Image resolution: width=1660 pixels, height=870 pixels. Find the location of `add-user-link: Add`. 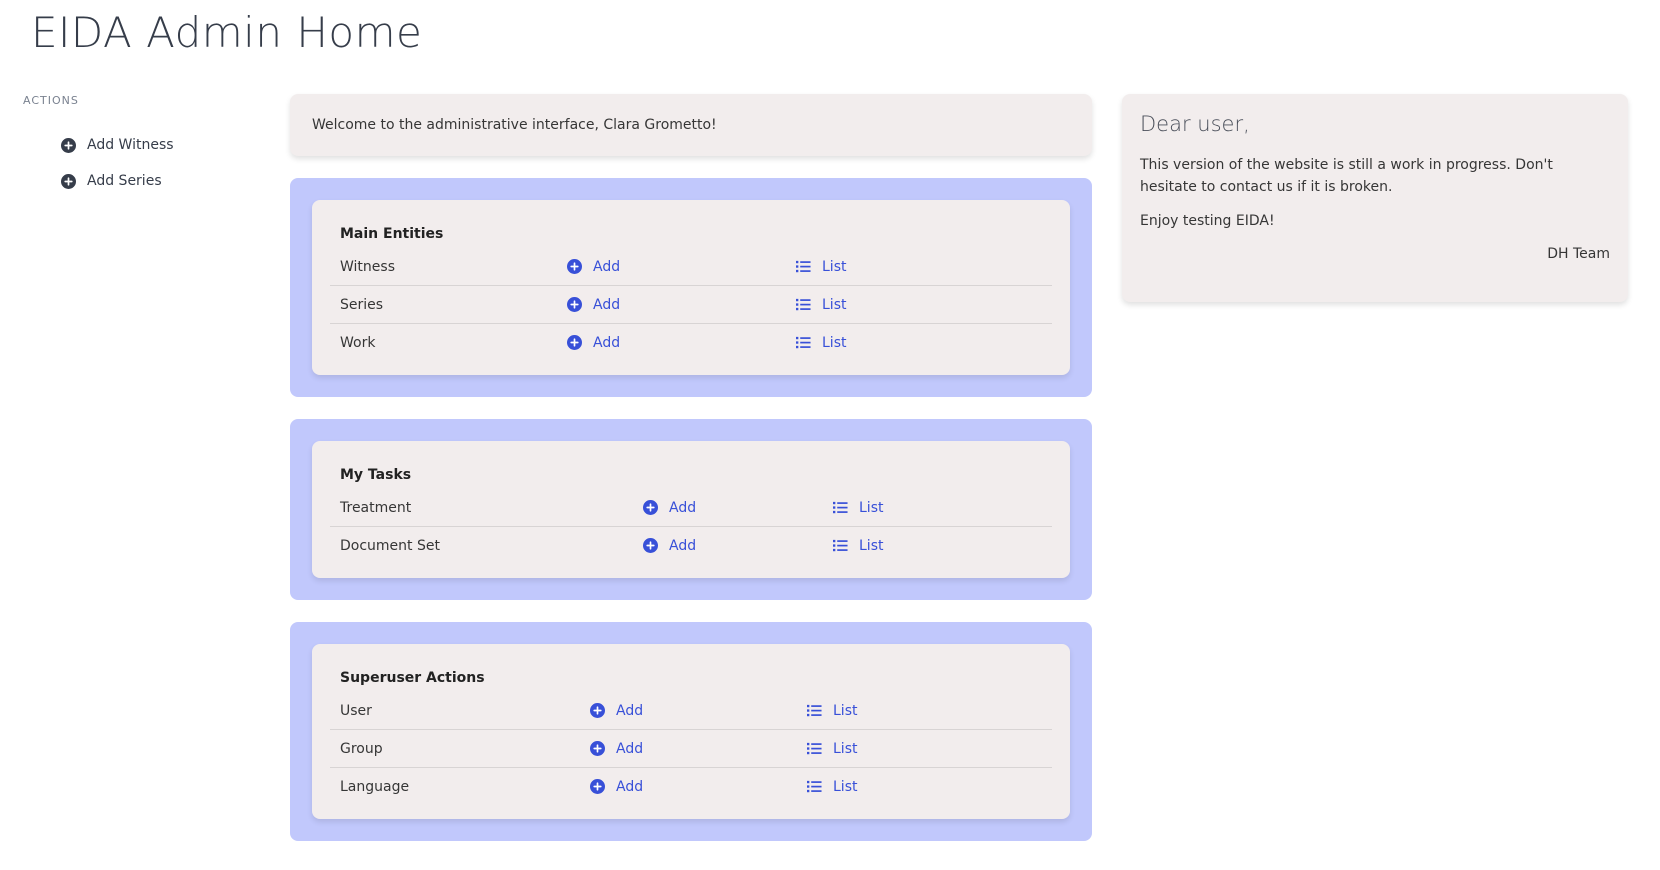

add-user-link: Add is located at coordinates (617, 710).